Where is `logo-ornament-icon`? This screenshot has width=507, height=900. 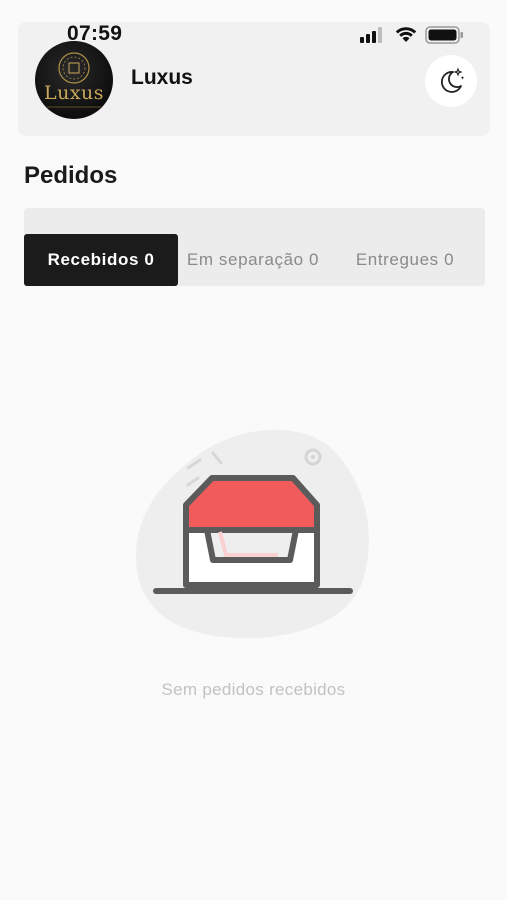
logo-ornament-icon is located at coordinates (74, 80).